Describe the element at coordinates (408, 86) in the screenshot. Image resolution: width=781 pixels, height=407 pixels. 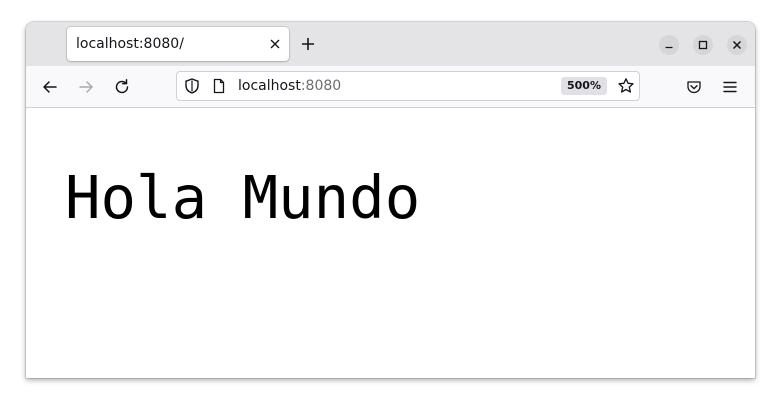
I see `url-bar: localhost:8080 500%` at that location.